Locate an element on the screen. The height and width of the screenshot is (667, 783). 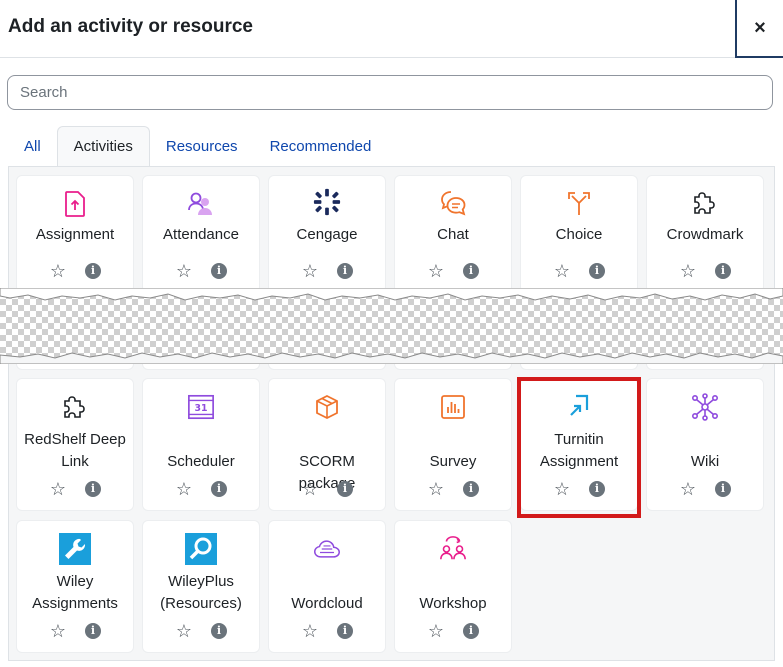
card-wordcloud: Wordcloud ☆ i is located at coordinates (327, 586).